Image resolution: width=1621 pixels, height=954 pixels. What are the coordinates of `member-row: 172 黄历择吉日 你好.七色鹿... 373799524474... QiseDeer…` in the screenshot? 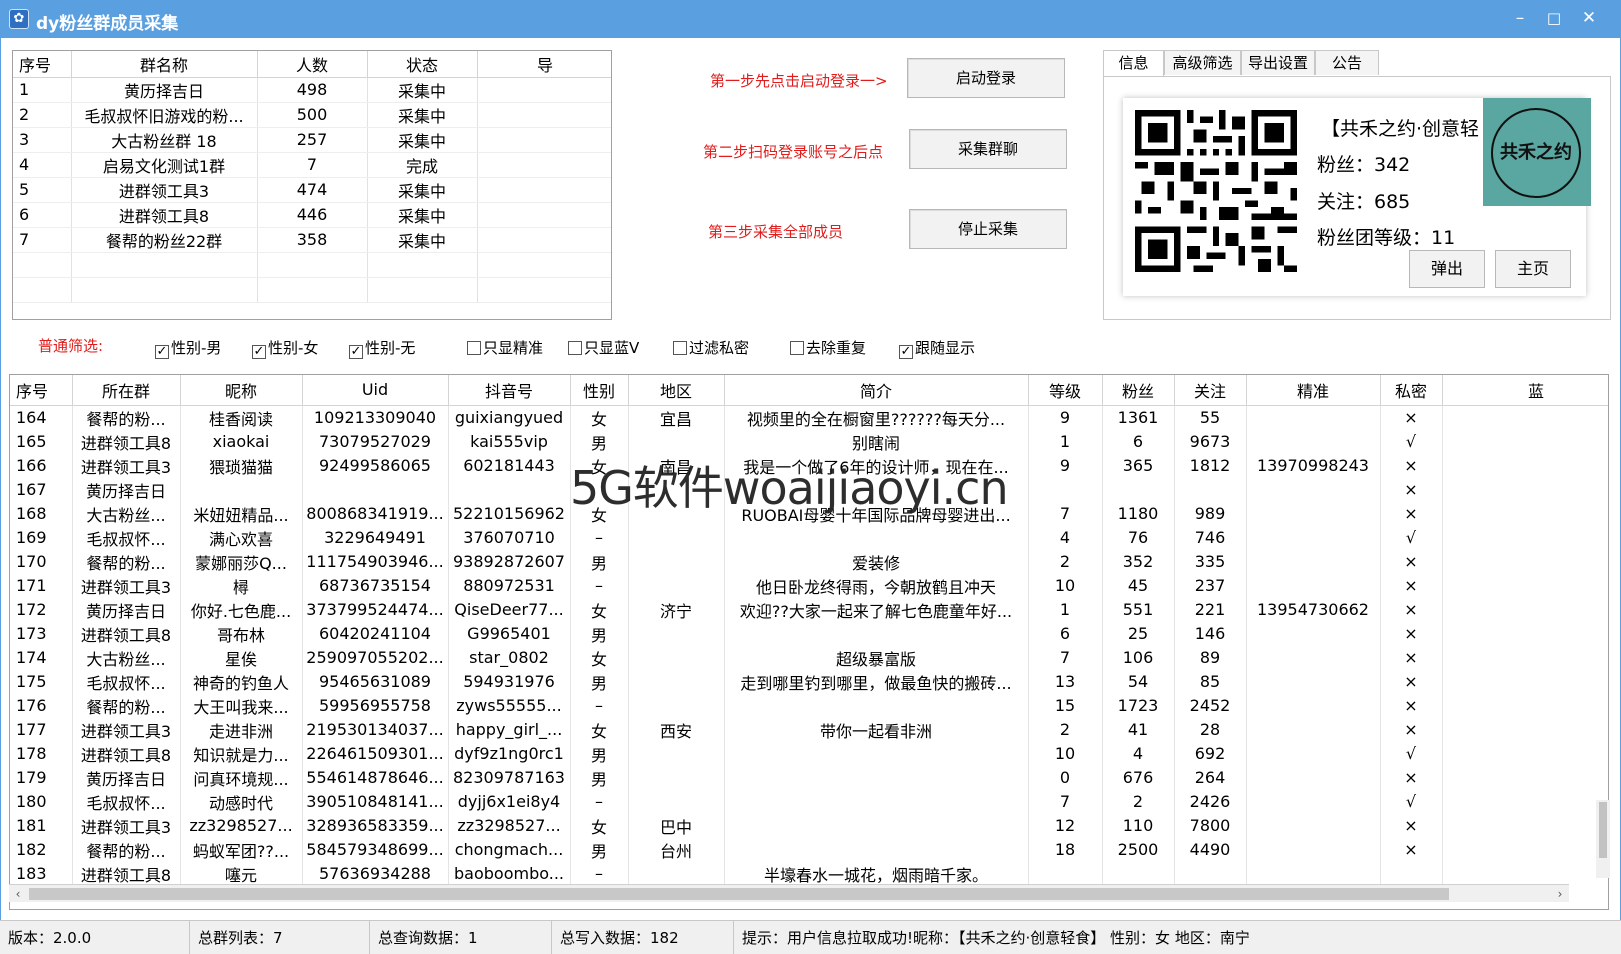 It's located at (809, 609).